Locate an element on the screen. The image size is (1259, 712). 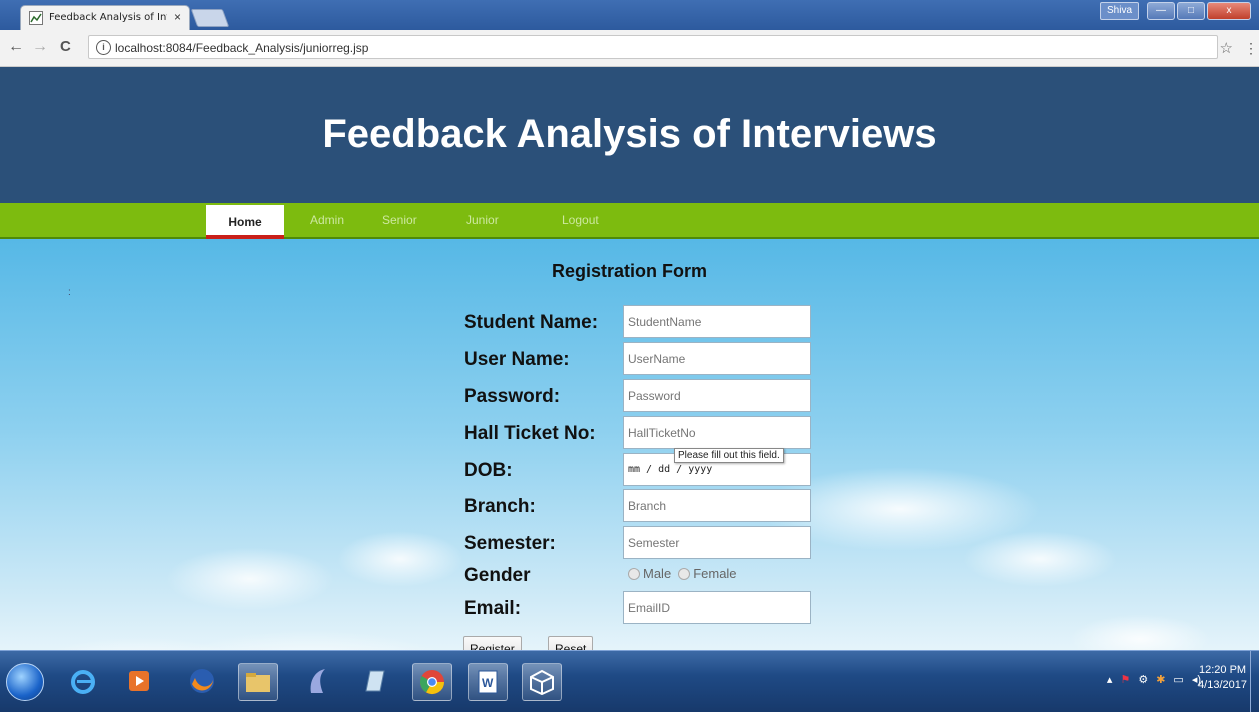
password-label: Password: is located at coordinates (512, 396).